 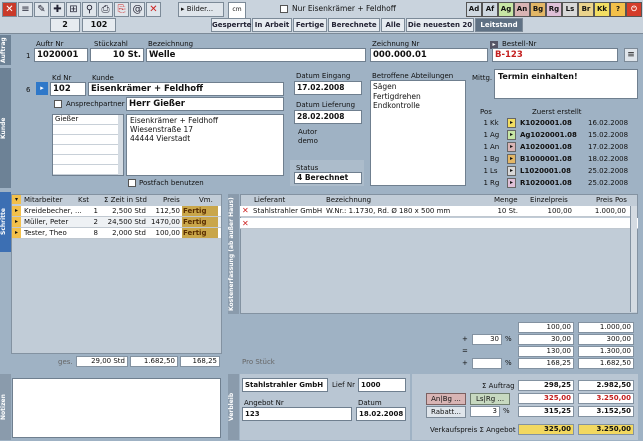 I want to click on col-vm: Vm., so click(x=206, y=200).